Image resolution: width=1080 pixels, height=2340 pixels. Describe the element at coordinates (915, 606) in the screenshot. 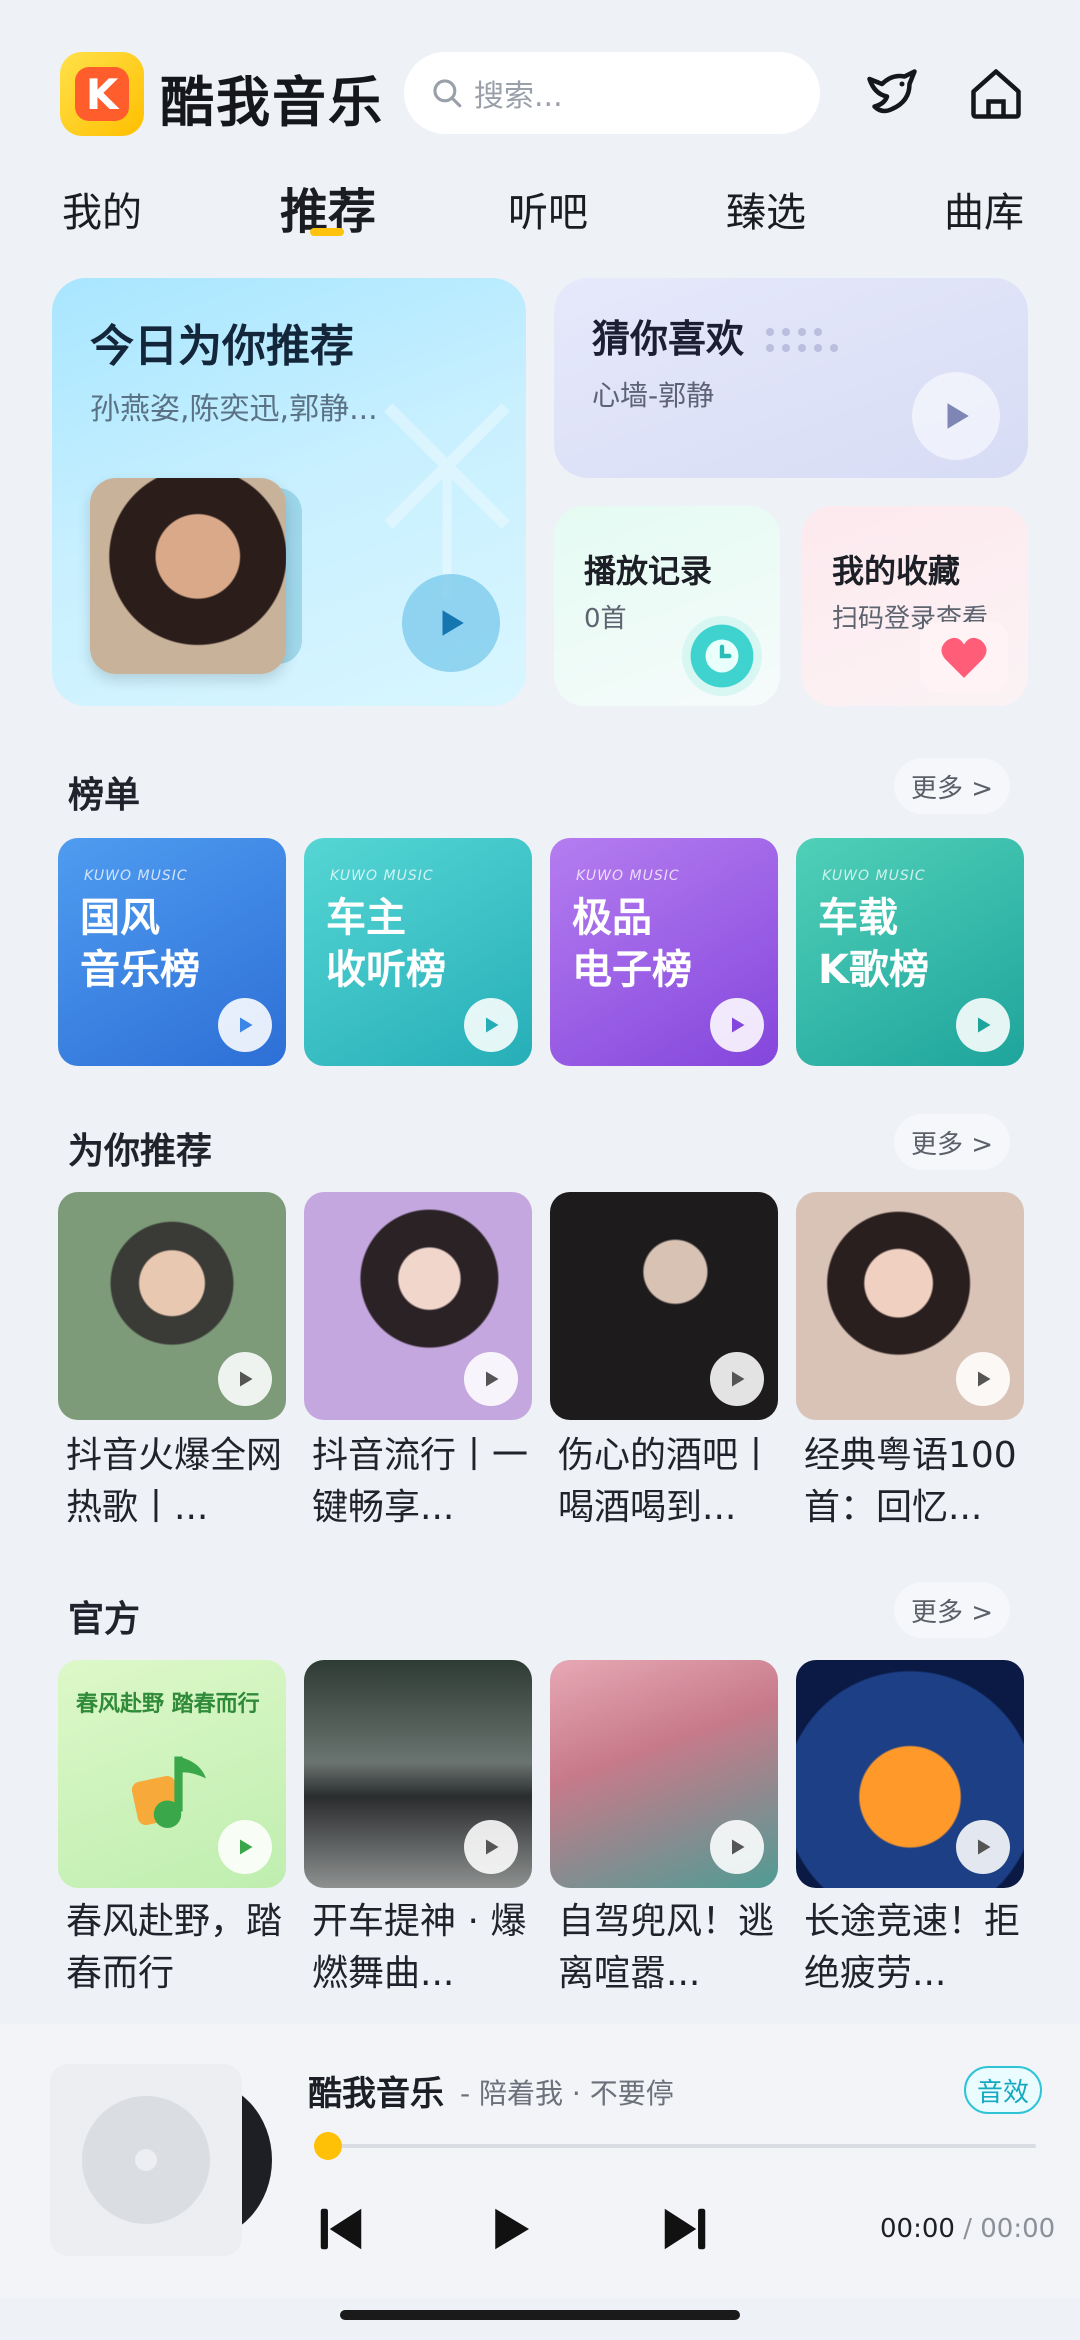

I see `favorites-card: 我的收藏 扫码登录查看` at that location.